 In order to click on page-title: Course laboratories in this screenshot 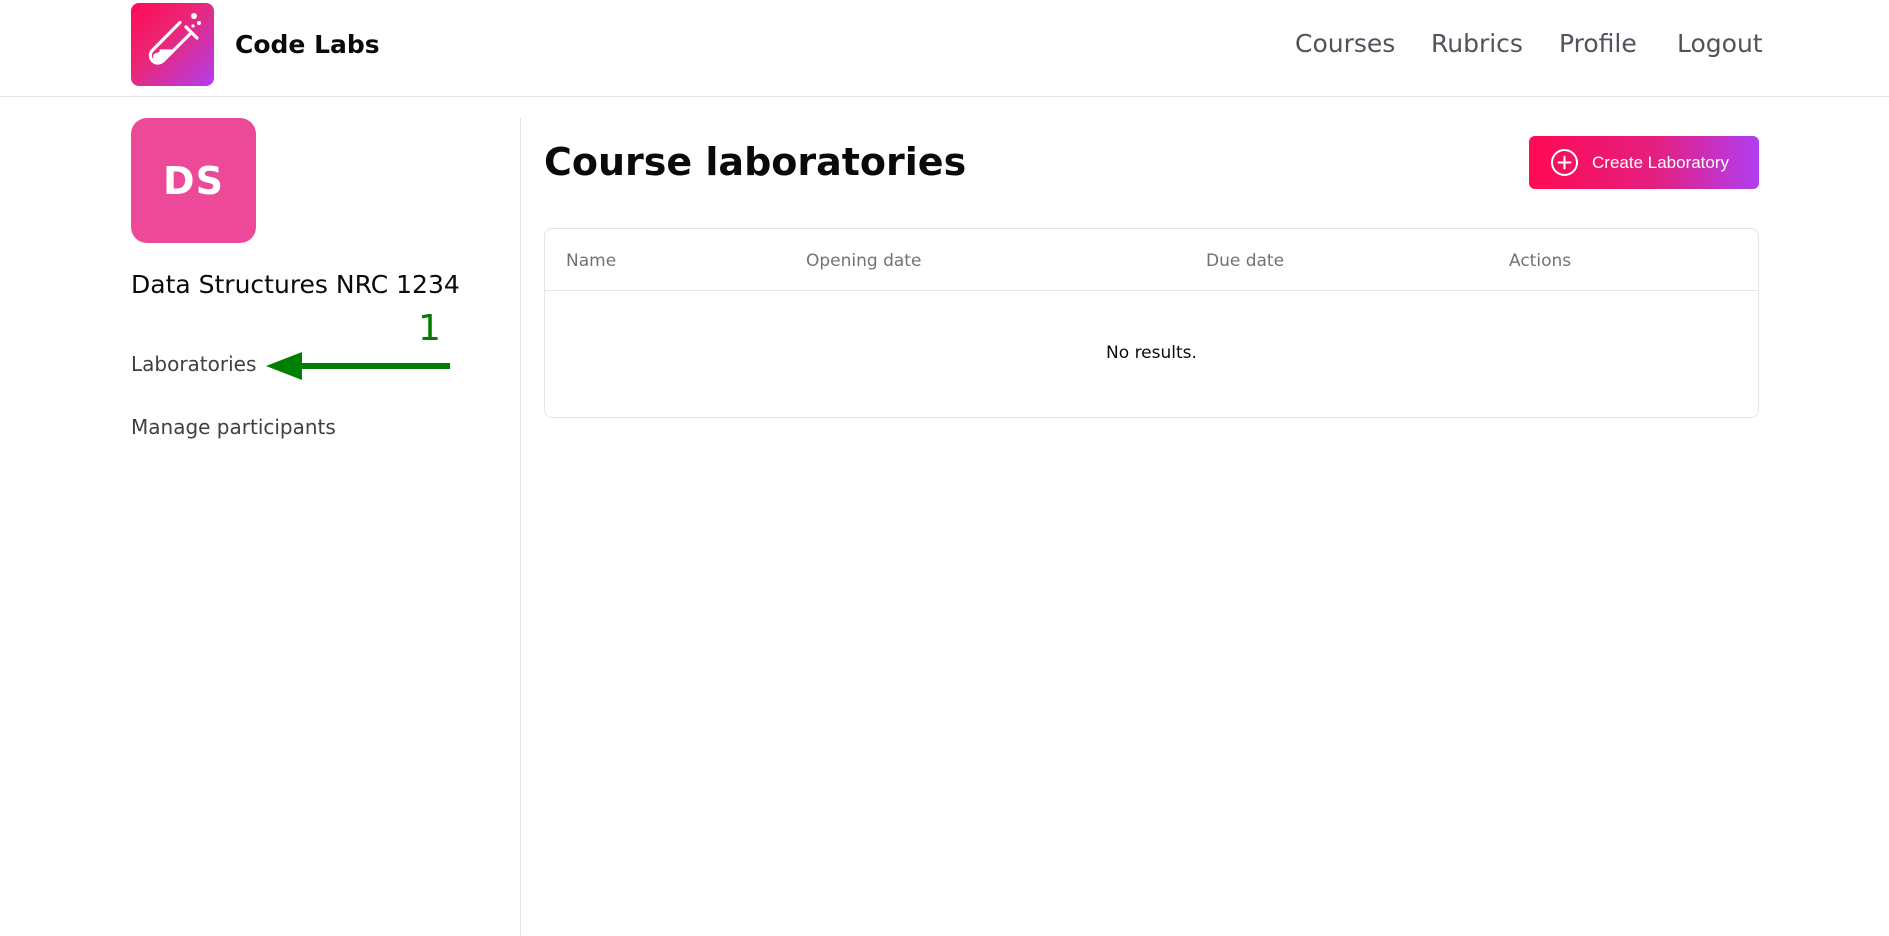, I will do `click(755, 162)`.